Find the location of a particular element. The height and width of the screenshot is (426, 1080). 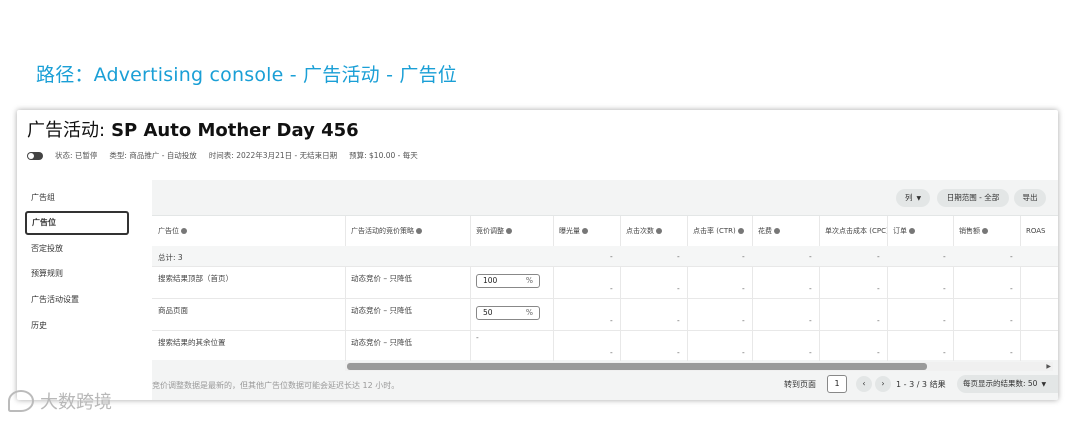

status-text: 状态: 已暂停 is located at coordinates (76, 155).